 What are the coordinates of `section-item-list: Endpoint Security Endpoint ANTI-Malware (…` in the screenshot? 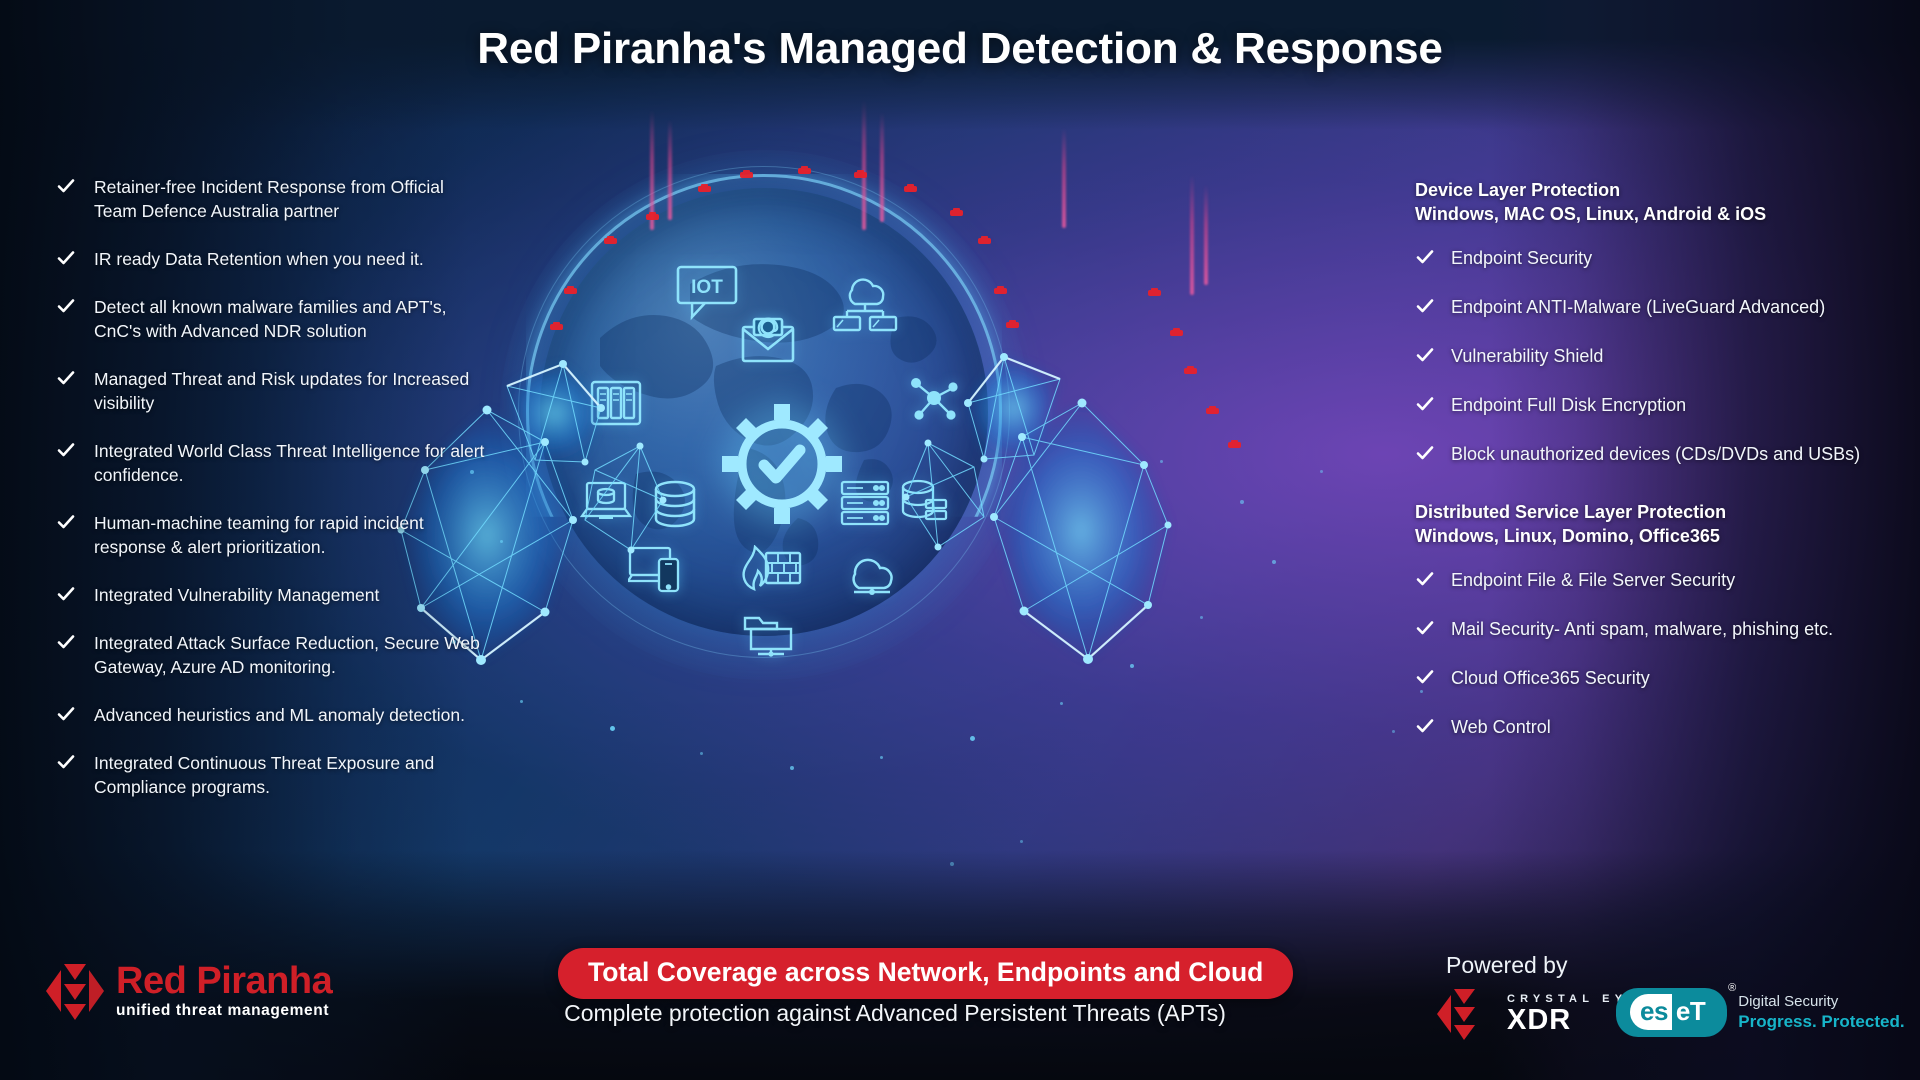 It's located at (1645, 356).